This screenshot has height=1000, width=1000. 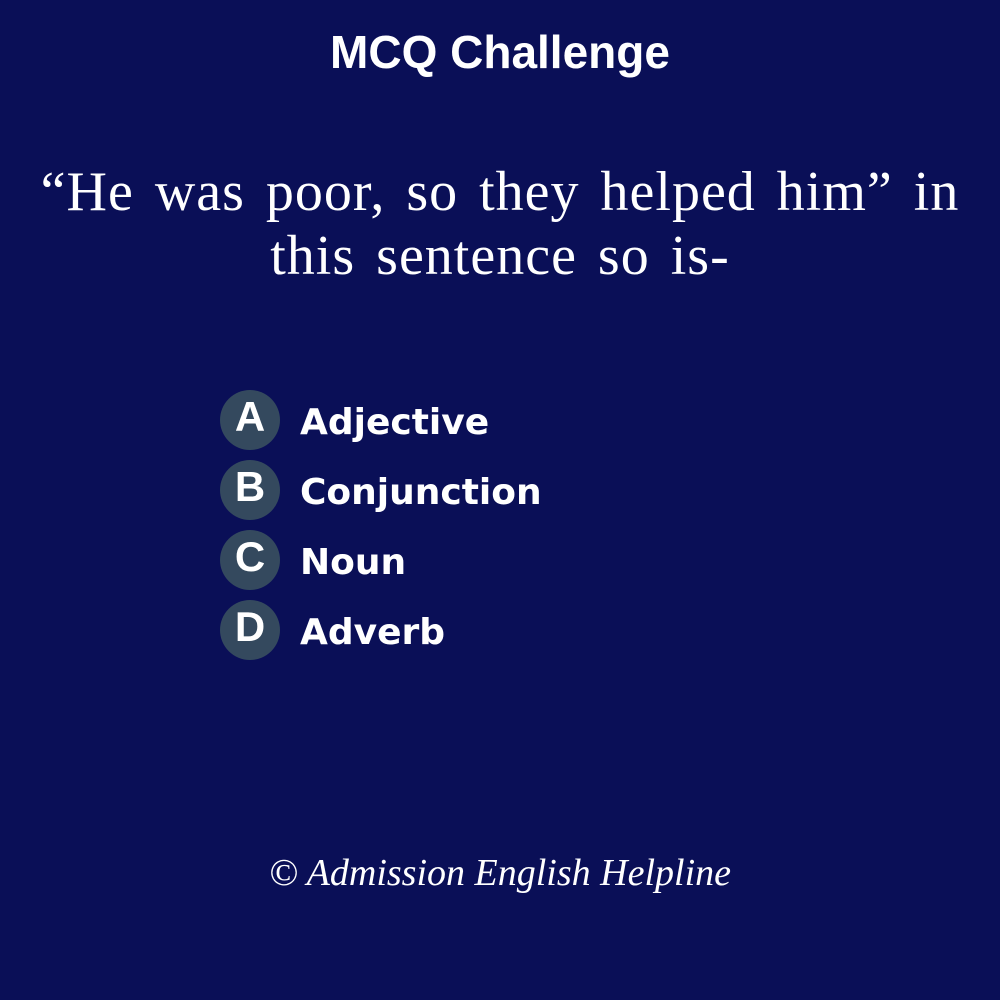 What do you see at coordinates (250, 630) in the screenshot?
I see `option-d-badge: D` at bounding box center [250, 630].